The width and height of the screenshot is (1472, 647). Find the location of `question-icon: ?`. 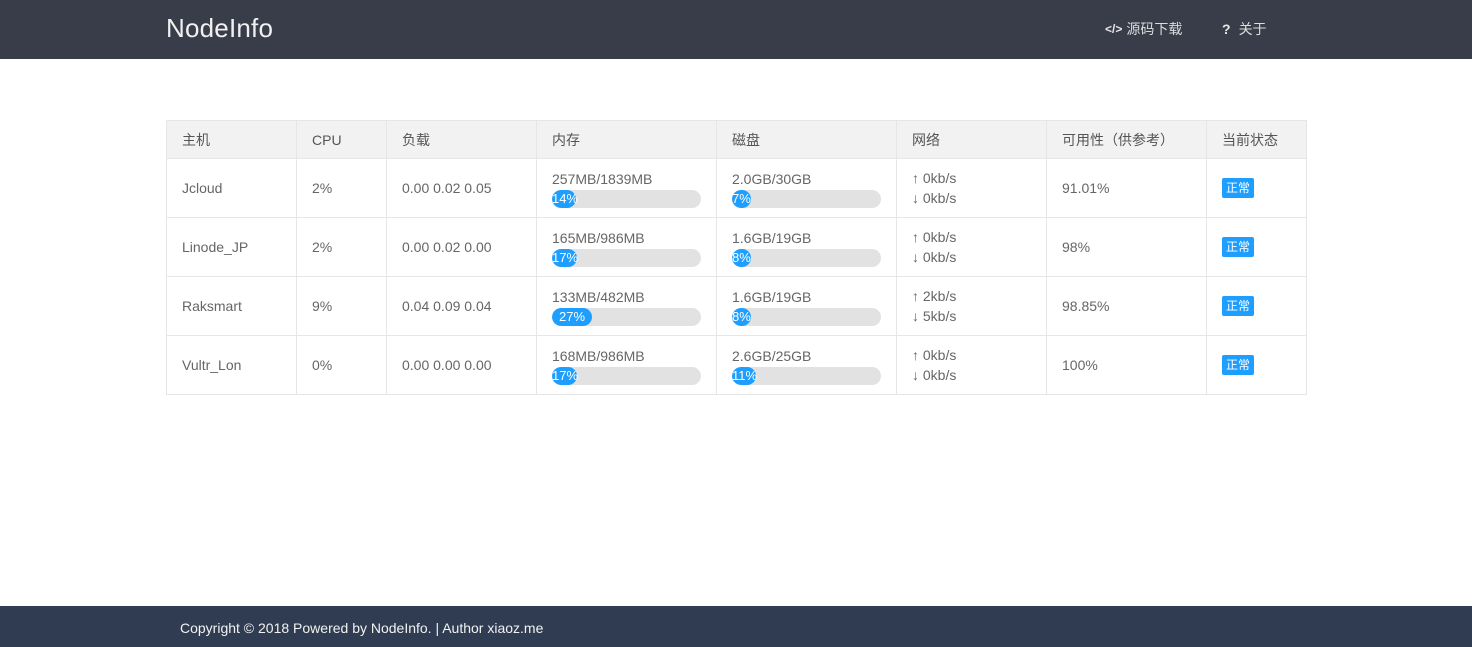

question-icon: ? is located at coordinates (1226, 29).